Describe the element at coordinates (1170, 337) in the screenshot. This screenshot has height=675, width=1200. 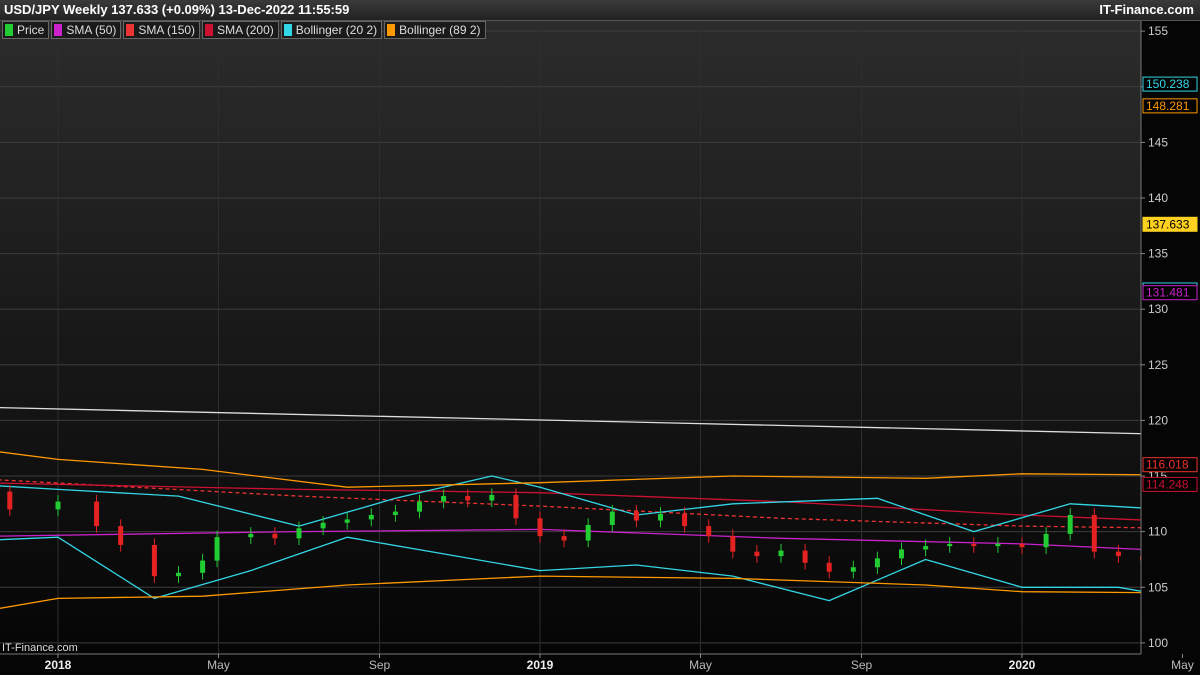
I see `right-axis-panel` at that location.